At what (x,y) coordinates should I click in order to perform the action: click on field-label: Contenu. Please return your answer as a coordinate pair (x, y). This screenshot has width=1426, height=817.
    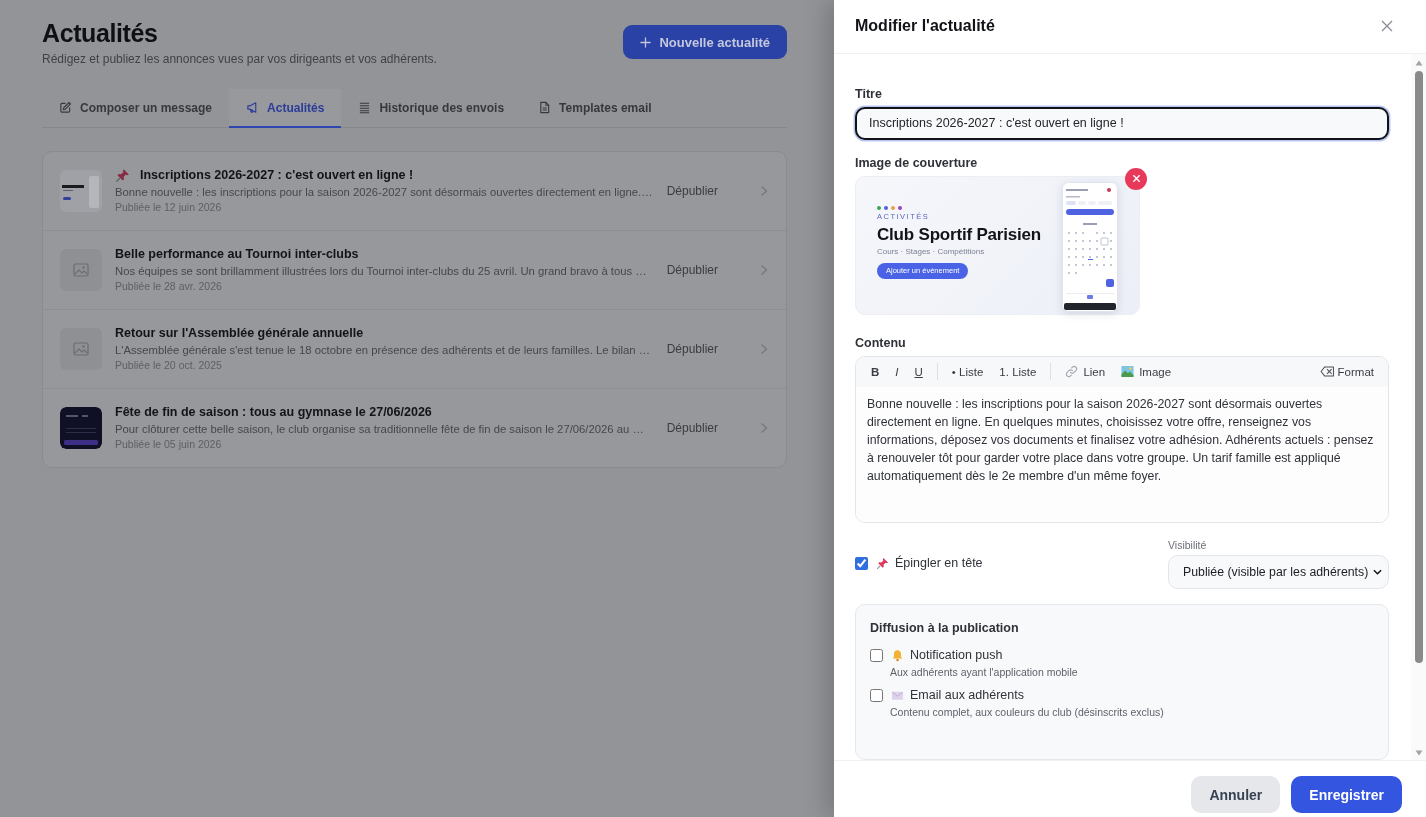
    Looking at the image, I should click on (880, 342).